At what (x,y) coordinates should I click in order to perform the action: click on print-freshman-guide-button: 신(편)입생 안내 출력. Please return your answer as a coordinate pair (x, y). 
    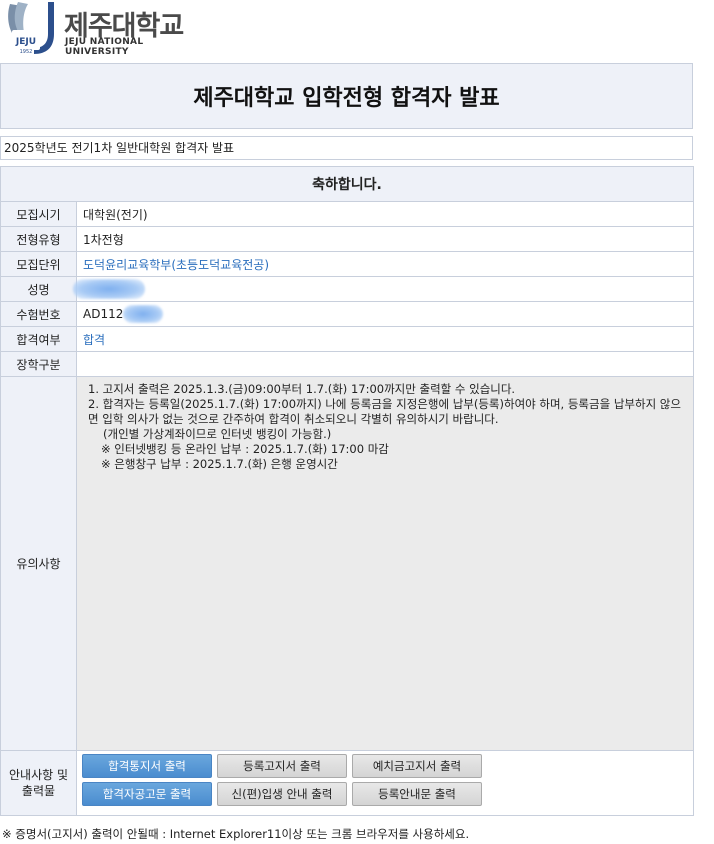
    Looking at the image, I should click on (282, 794).